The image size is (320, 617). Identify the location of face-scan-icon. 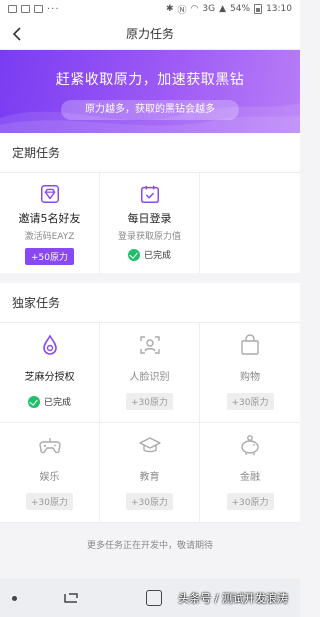
(149, 345).